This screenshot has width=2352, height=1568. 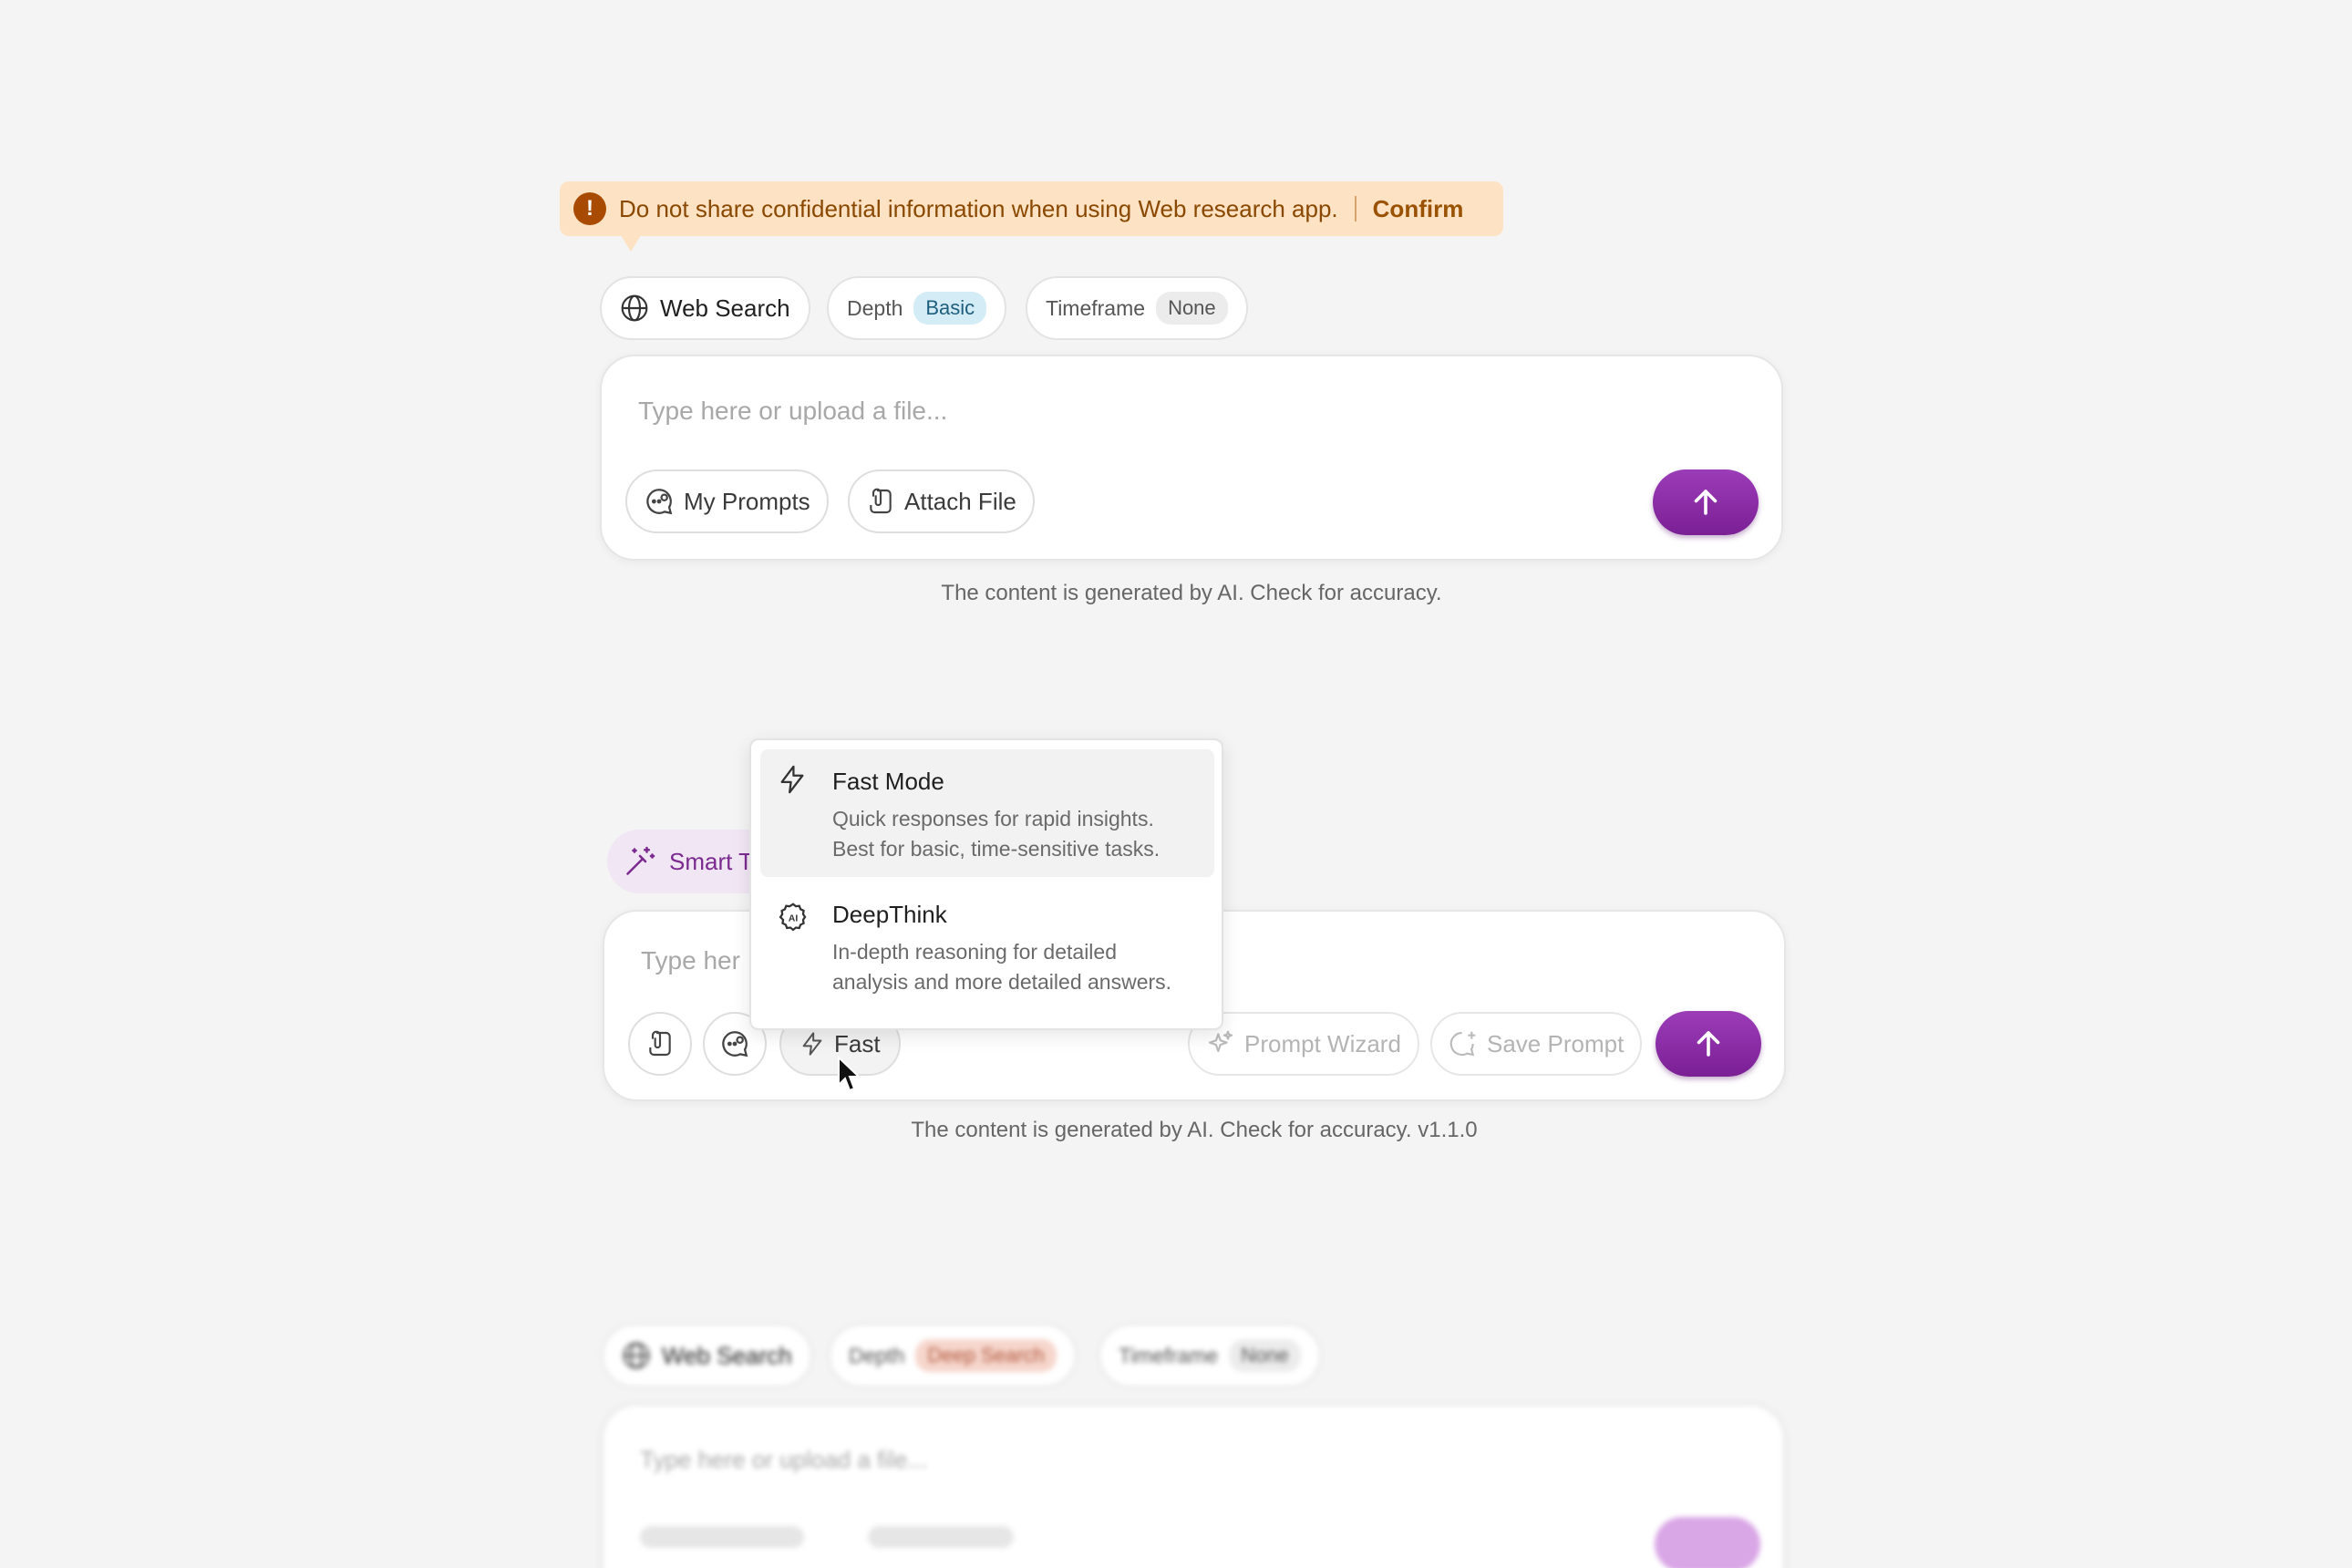 I want to click on banner-divider, so click(x=1355, y=209).